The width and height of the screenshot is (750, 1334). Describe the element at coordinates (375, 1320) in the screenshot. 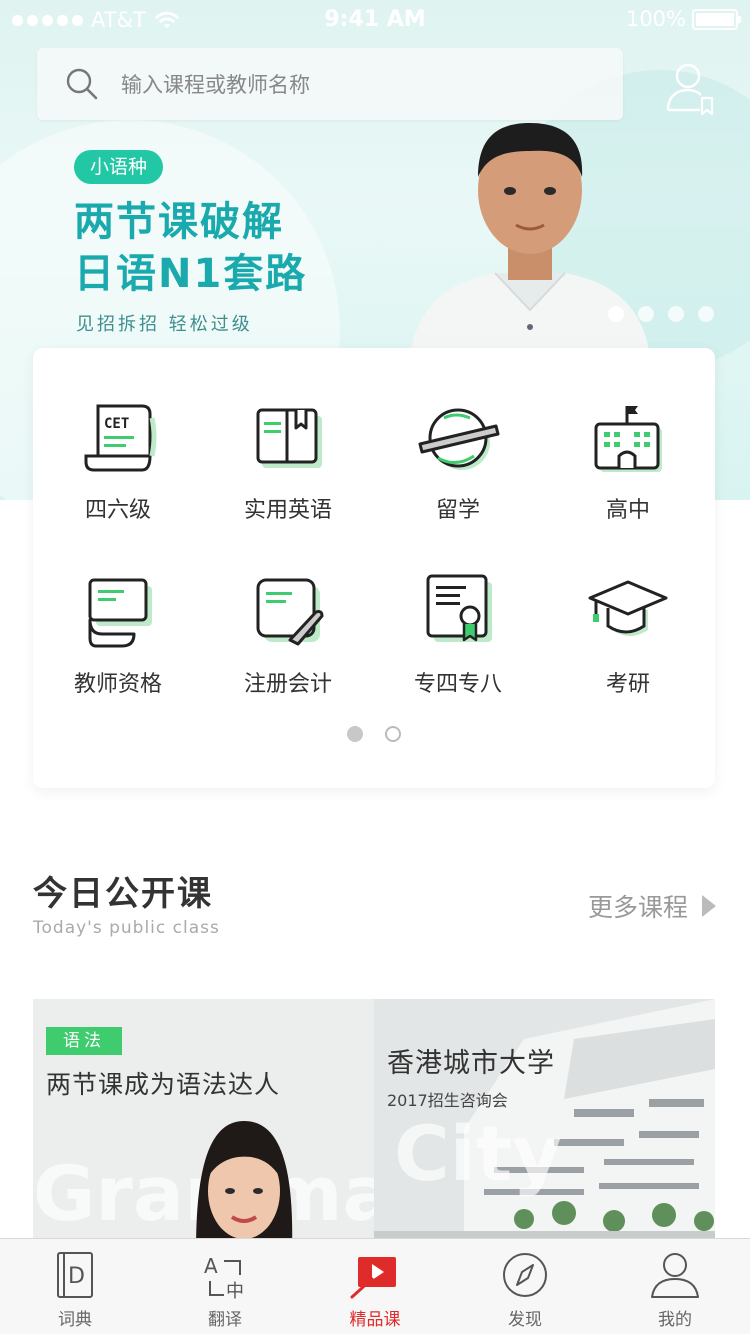

I see `tab-label: 精品课` at that location.